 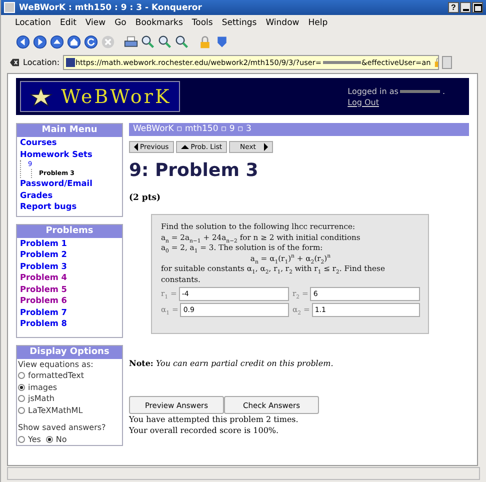 I want to click on panel-title: Main Menu, so click(x=69, y=130).